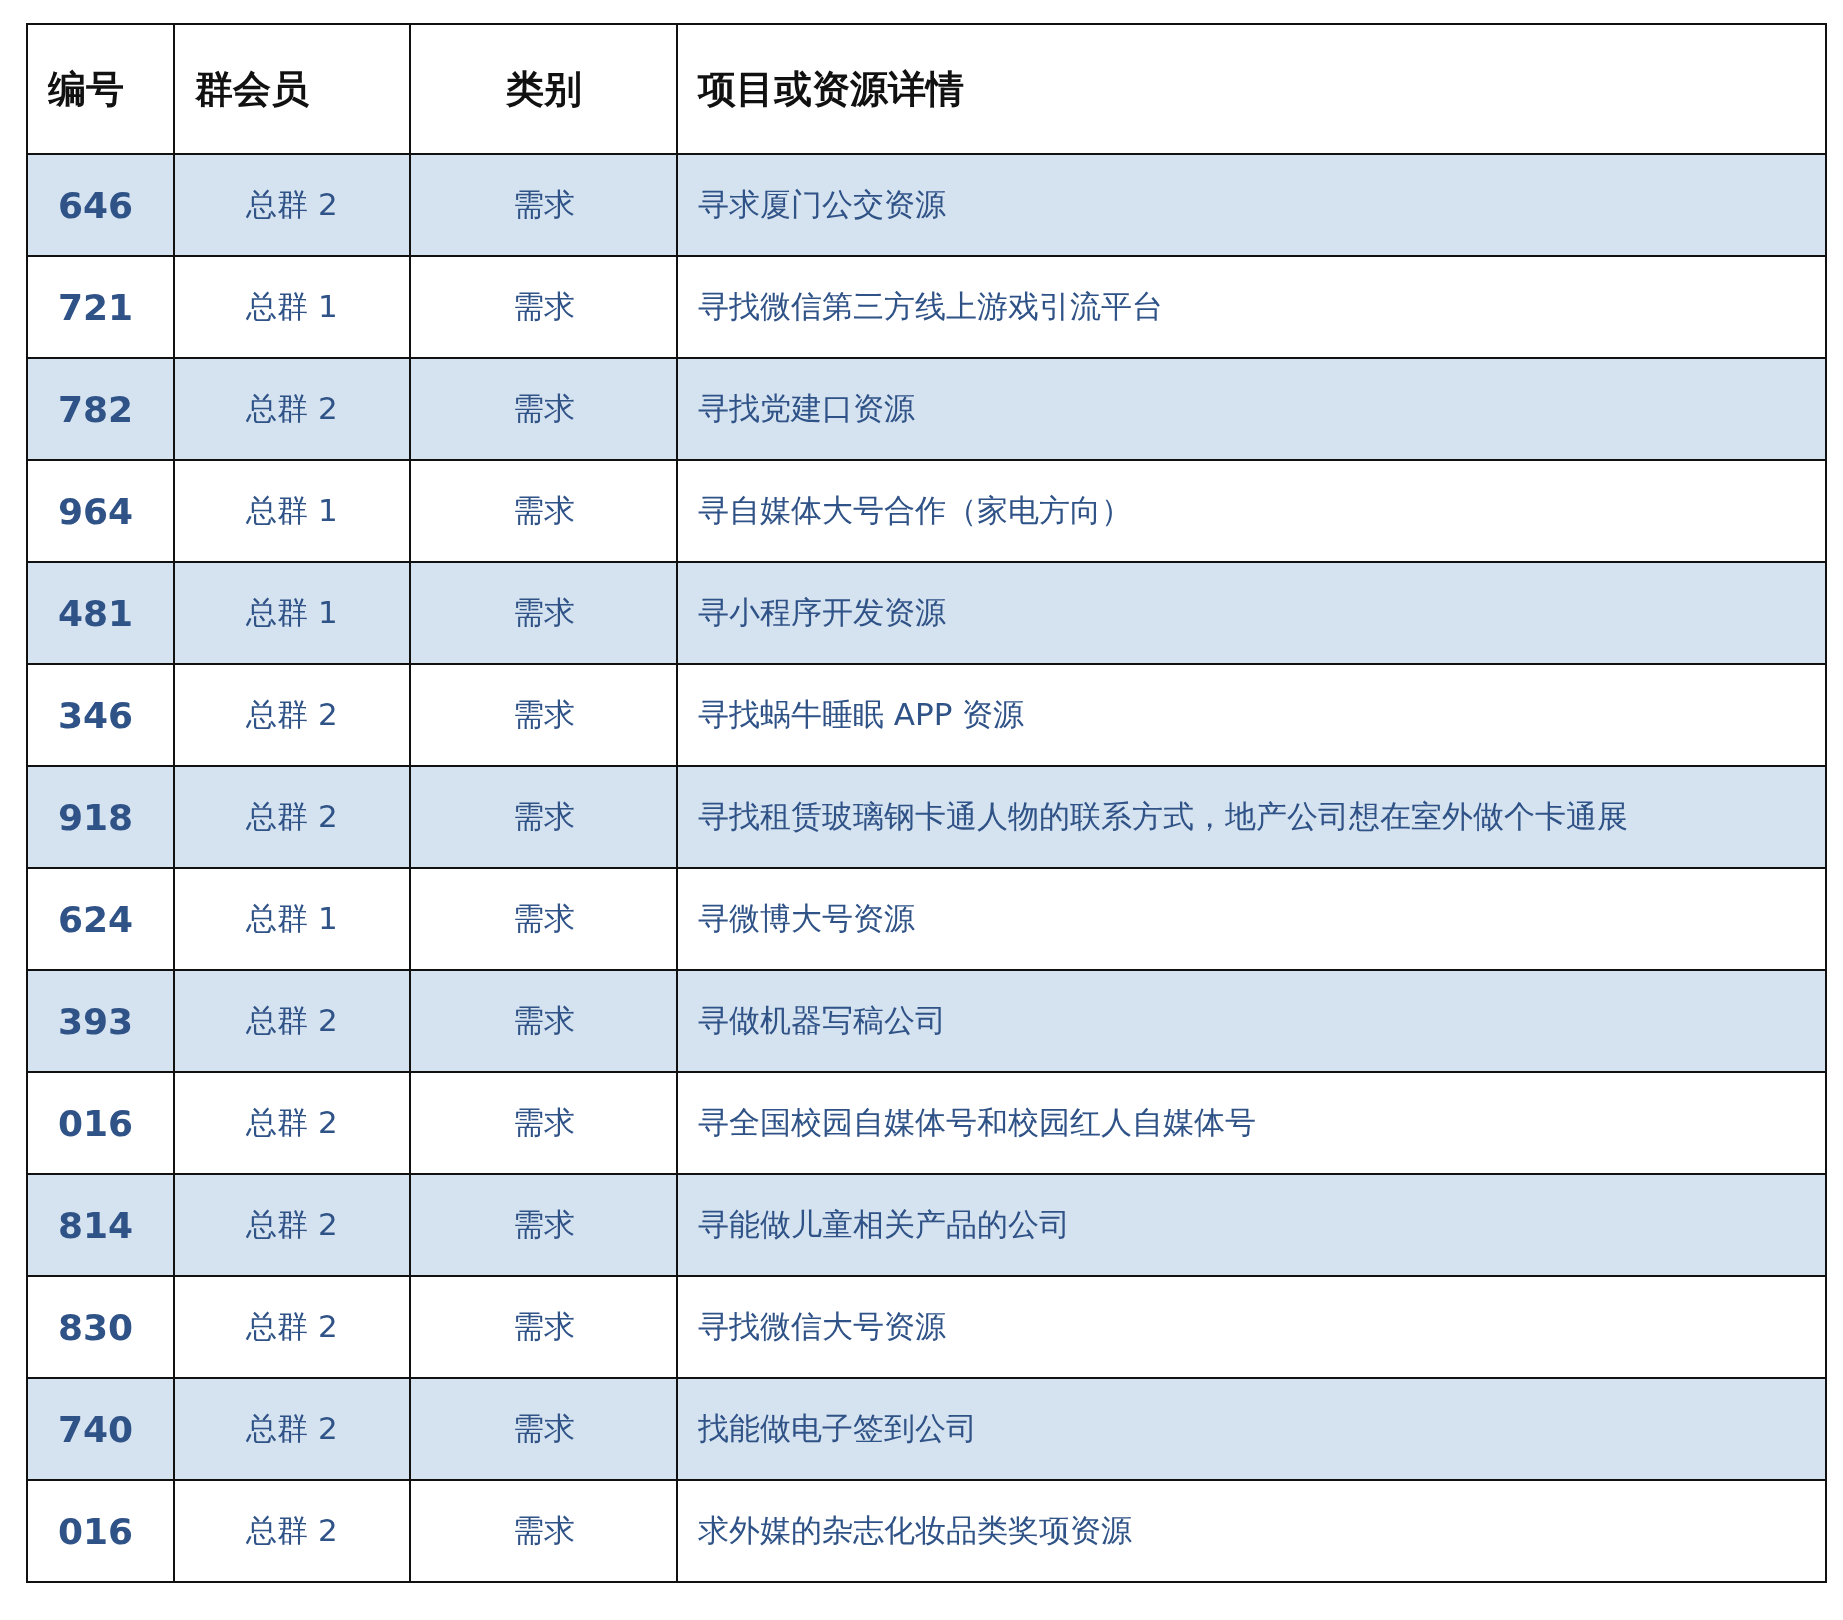  What do you see at coordinates (1251, 1429) in the screenshot?
I see `table-cell: 找能做电子签到公司` at bounding box center [1251, 1429].